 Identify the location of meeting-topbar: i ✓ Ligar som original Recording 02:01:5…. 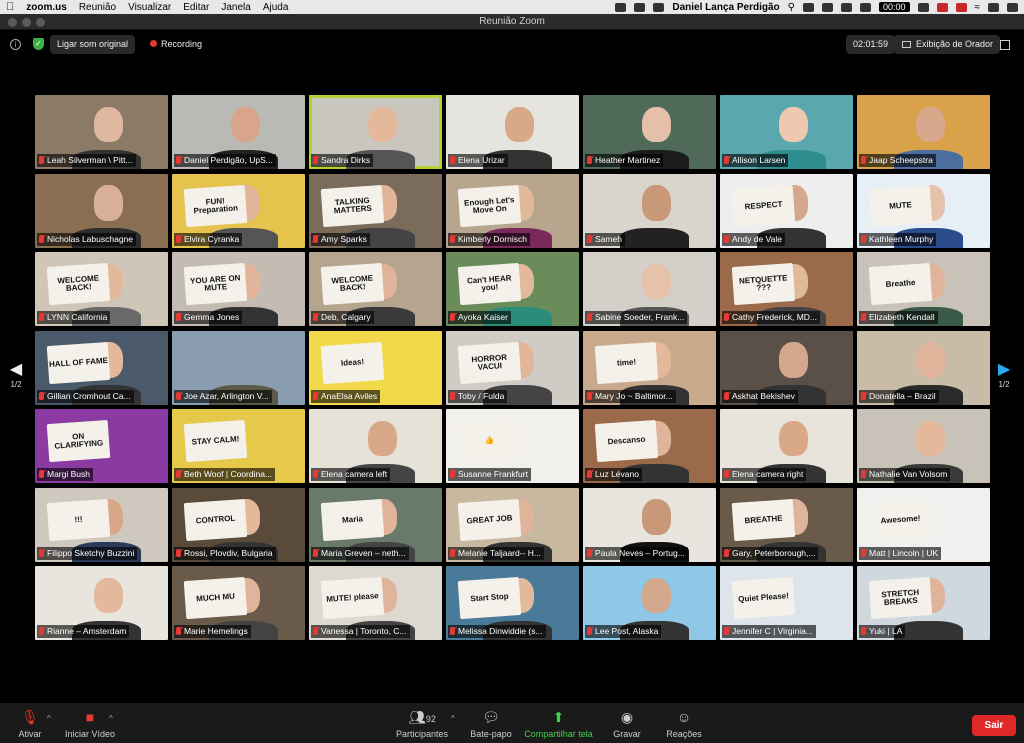
(512, 45).